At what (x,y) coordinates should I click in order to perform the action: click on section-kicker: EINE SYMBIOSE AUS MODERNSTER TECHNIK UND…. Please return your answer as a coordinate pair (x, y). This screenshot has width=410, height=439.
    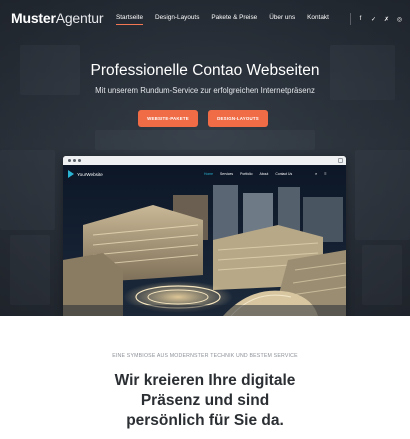
    Looking at the image, I should click on (205, 356).